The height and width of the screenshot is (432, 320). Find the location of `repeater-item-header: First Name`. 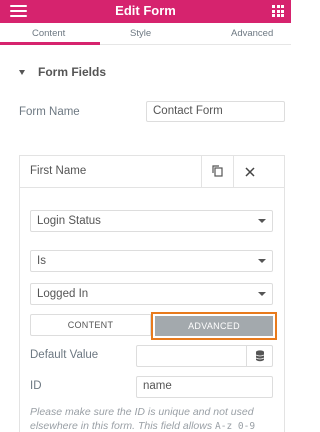

repeater-item-header: First Name is located at coordinates (152, 172).